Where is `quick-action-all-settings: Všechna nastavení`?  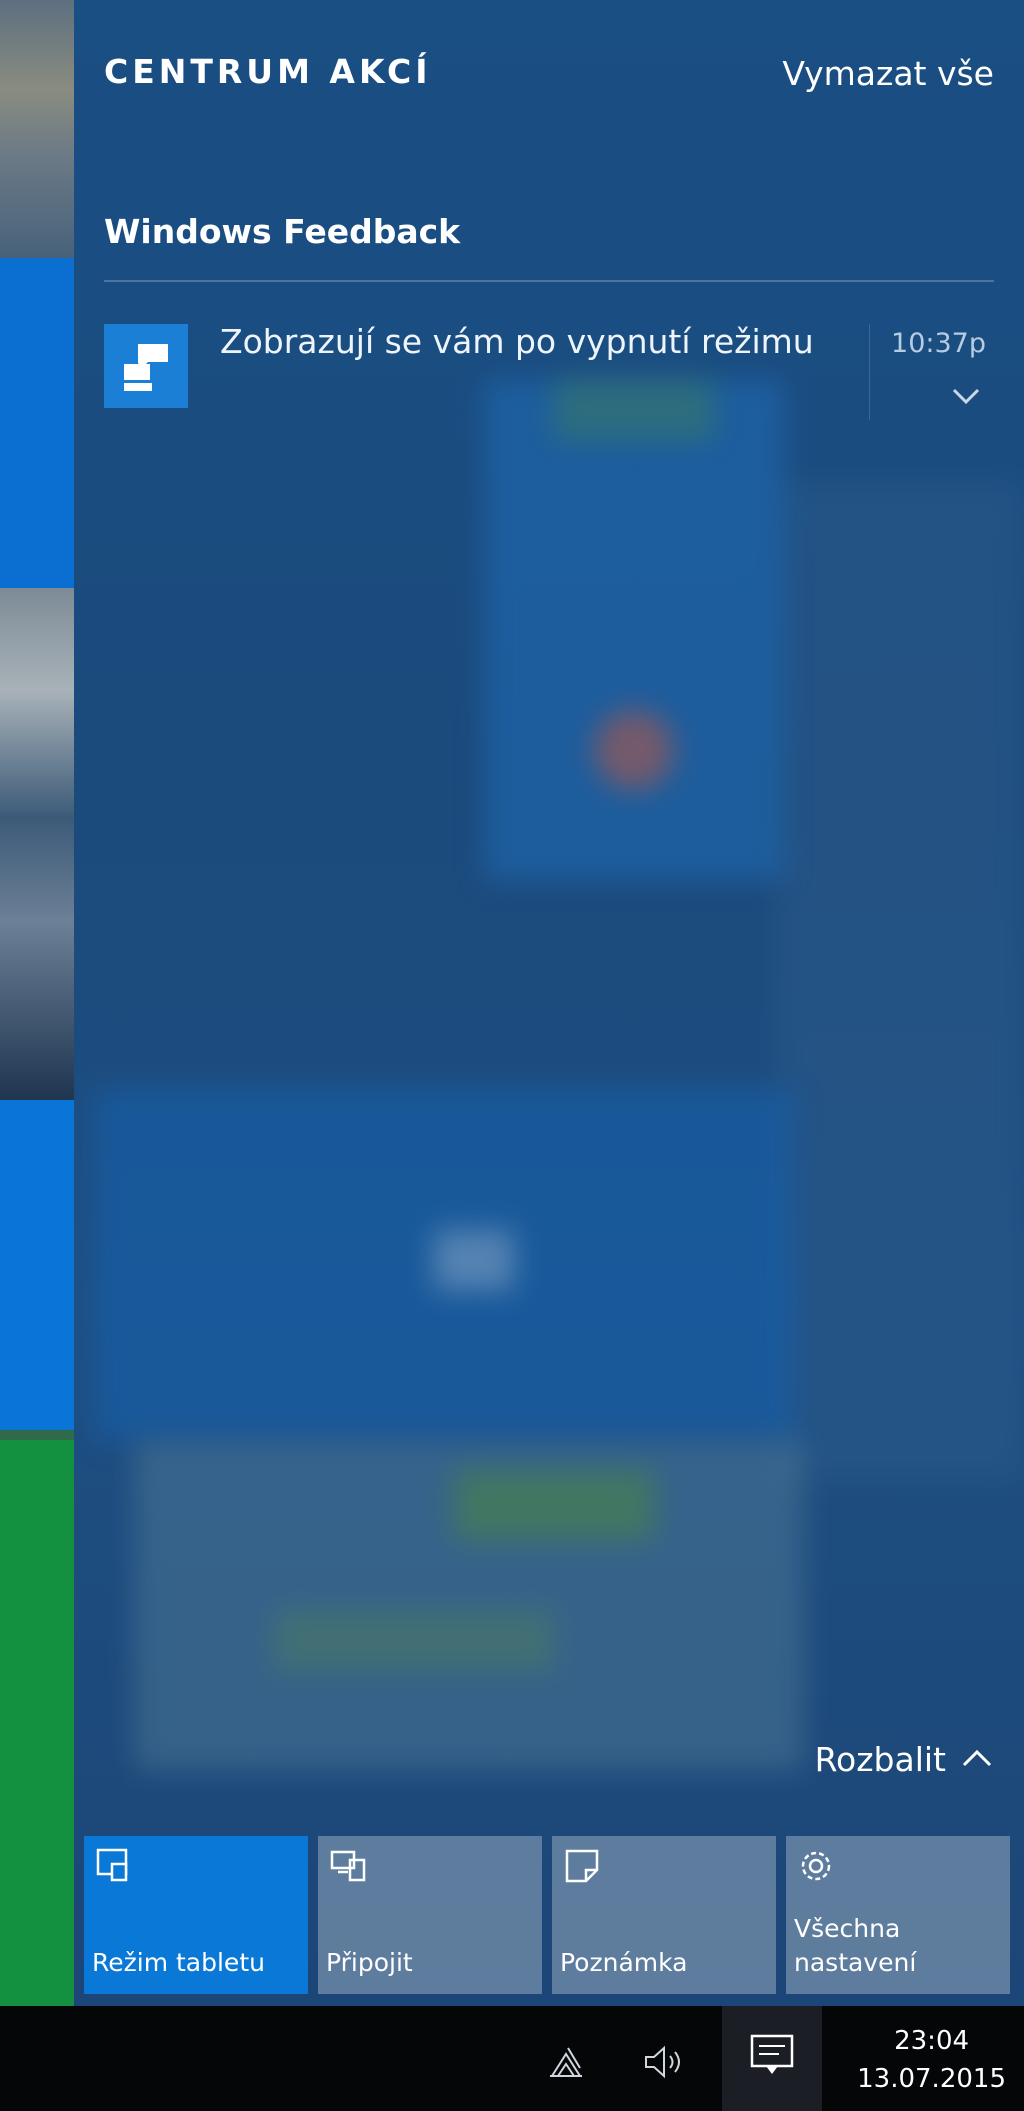
quick-action-all-settings: Všechna nastavení is located at coordinates (898, 1915).